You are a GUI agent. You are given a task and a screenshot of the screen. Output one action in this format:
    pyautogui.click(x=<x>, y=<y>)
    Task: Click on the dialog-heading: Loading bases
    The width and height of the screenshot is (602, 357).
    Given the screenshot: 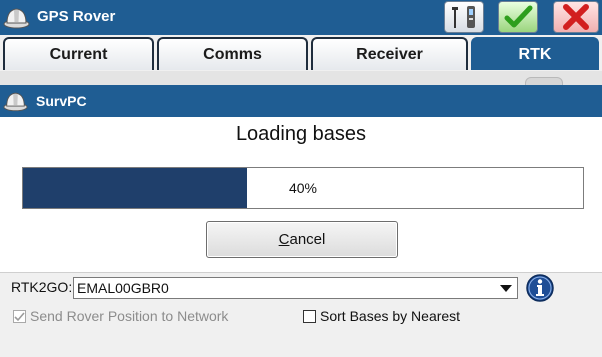 What is the action you would take?
    pyautogui.click(x=301, y=134)
    